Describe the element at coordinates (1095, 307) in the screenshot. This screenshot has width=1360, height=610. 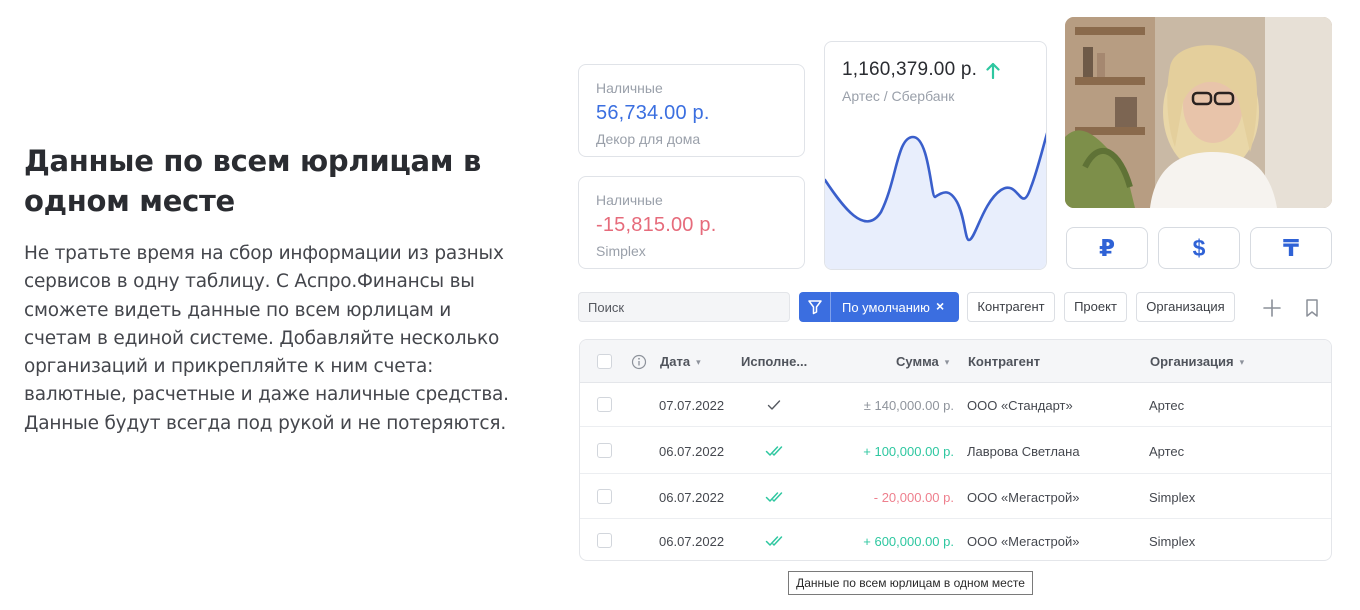
I see `filter-chip-project: Проект` at that location.